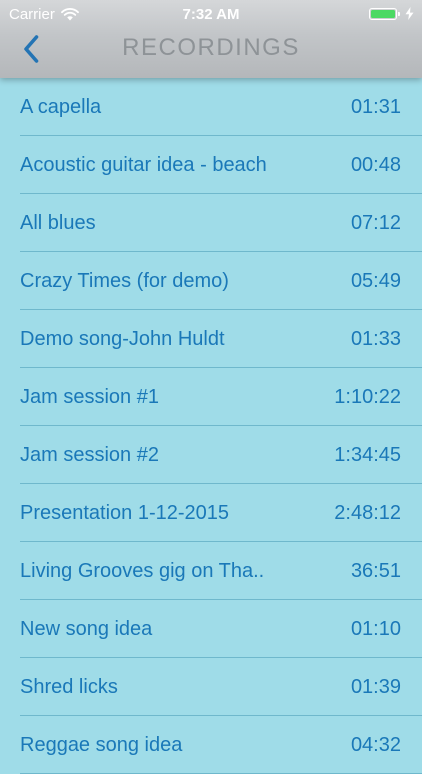 Image resolution: width=422 pixels, height=774 pixels. Describe the element at coordinates (211, 47) in the screenshot. I see `page-title: RECORDINGS` at that location.